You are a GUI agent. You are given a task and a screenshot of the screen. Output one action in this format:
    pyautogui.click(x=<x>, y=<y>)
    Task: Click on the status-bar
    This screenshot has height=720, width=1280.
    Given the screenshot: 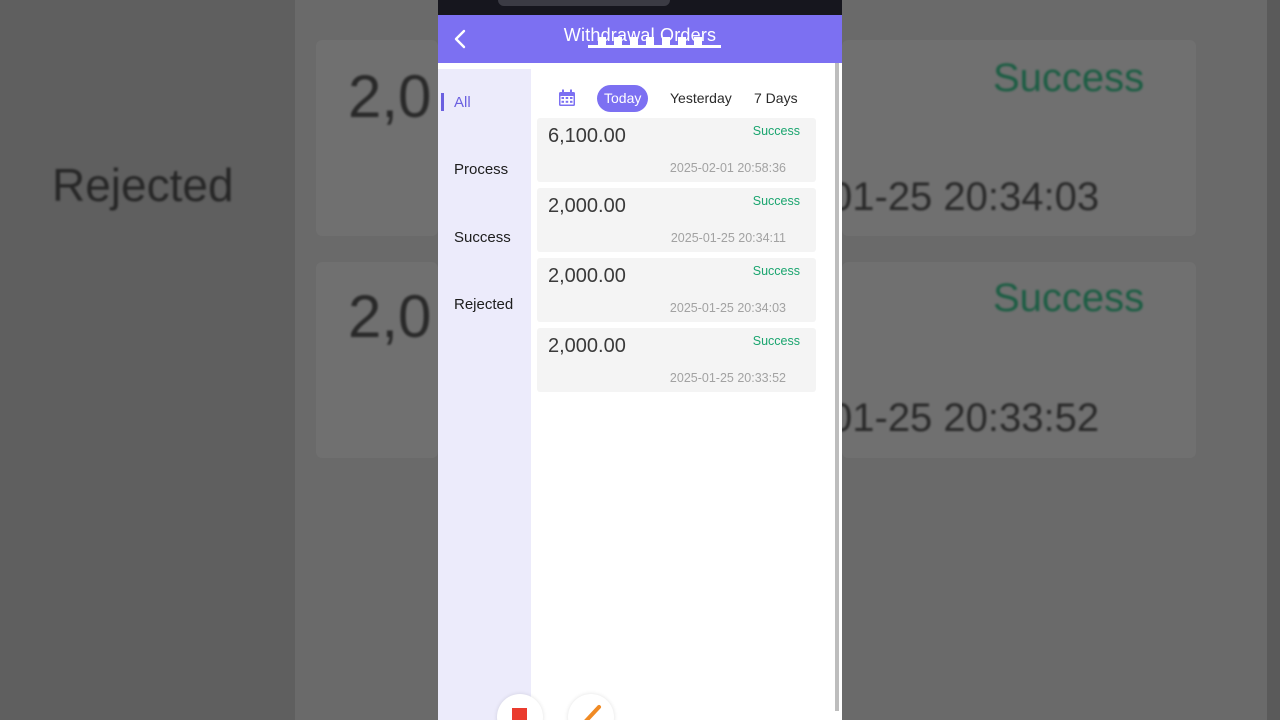 What is the action you would take?
    pyautogui.click(x=640, y=7)
    